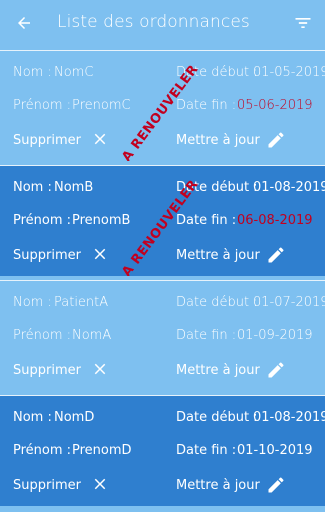 The image size is (325, 512). I want to click on page-title: Liste des ordonnances, so click(153, 22).